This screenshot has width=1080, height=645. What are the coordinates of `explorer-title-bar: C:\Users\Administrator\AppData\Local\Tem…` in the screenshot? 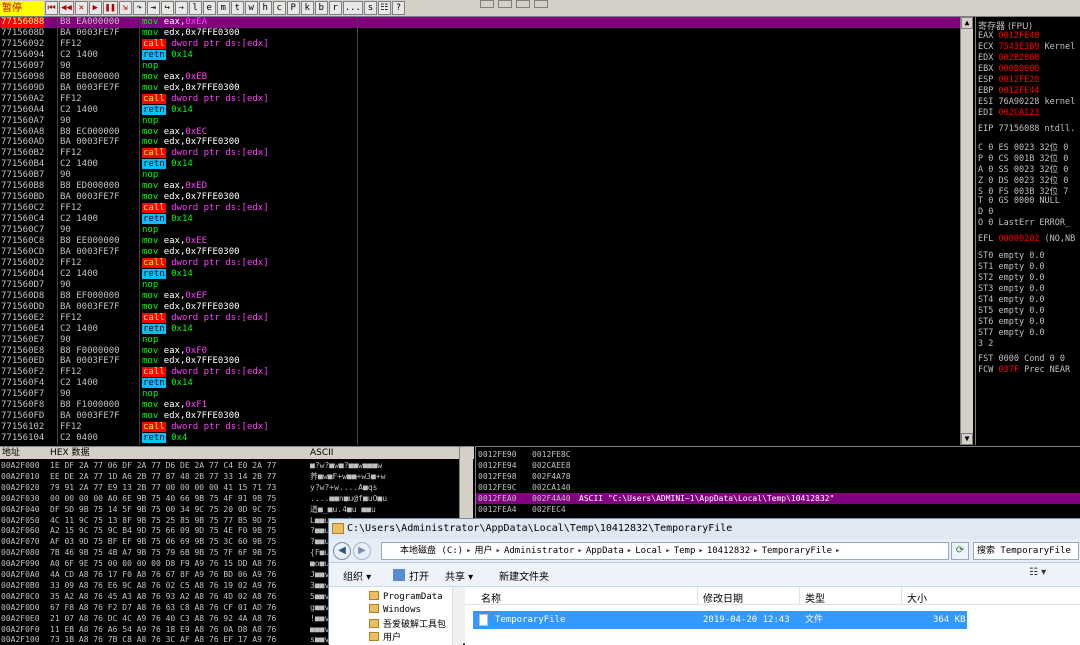 It's located at (704, 529).